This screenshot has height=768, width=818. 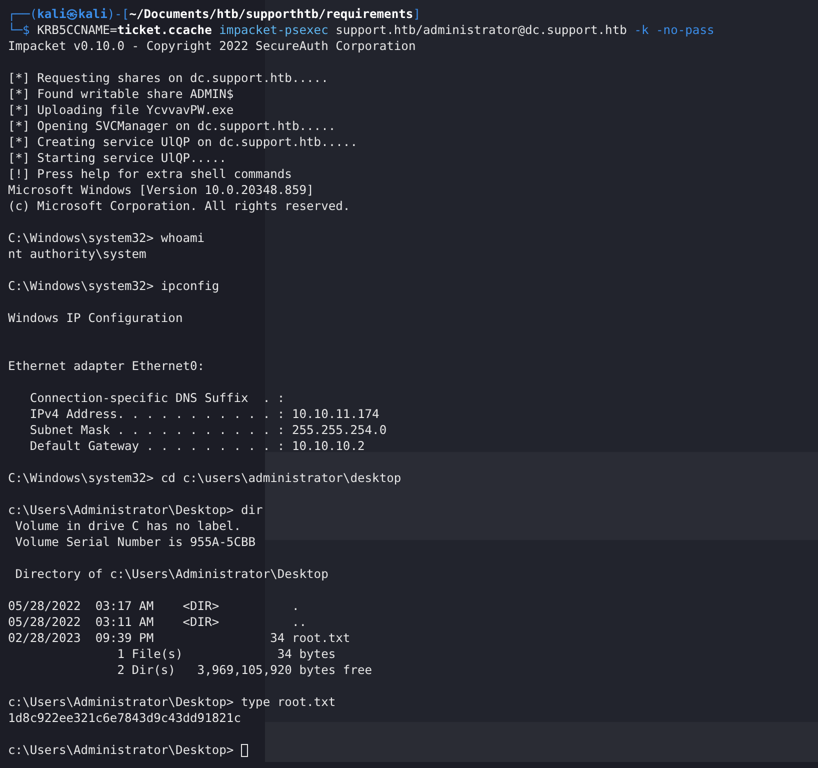 What do you see at coordinates (121, 94) in the screenshot?
I see `terminal-line: [*] Found writable share ADMIN$` at bounding box center [121, 94].